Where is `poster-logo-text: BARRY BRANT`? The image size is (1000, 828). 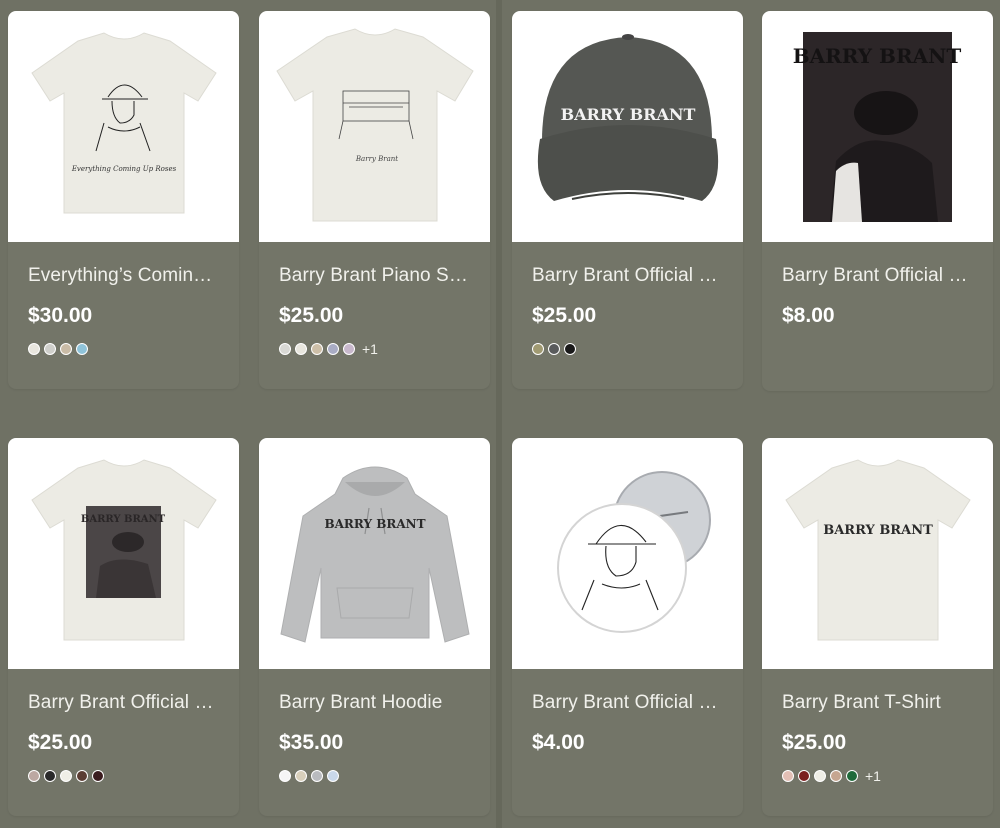
poster-logo-text: BARRY BRANT is located at coordinates (877, 56).